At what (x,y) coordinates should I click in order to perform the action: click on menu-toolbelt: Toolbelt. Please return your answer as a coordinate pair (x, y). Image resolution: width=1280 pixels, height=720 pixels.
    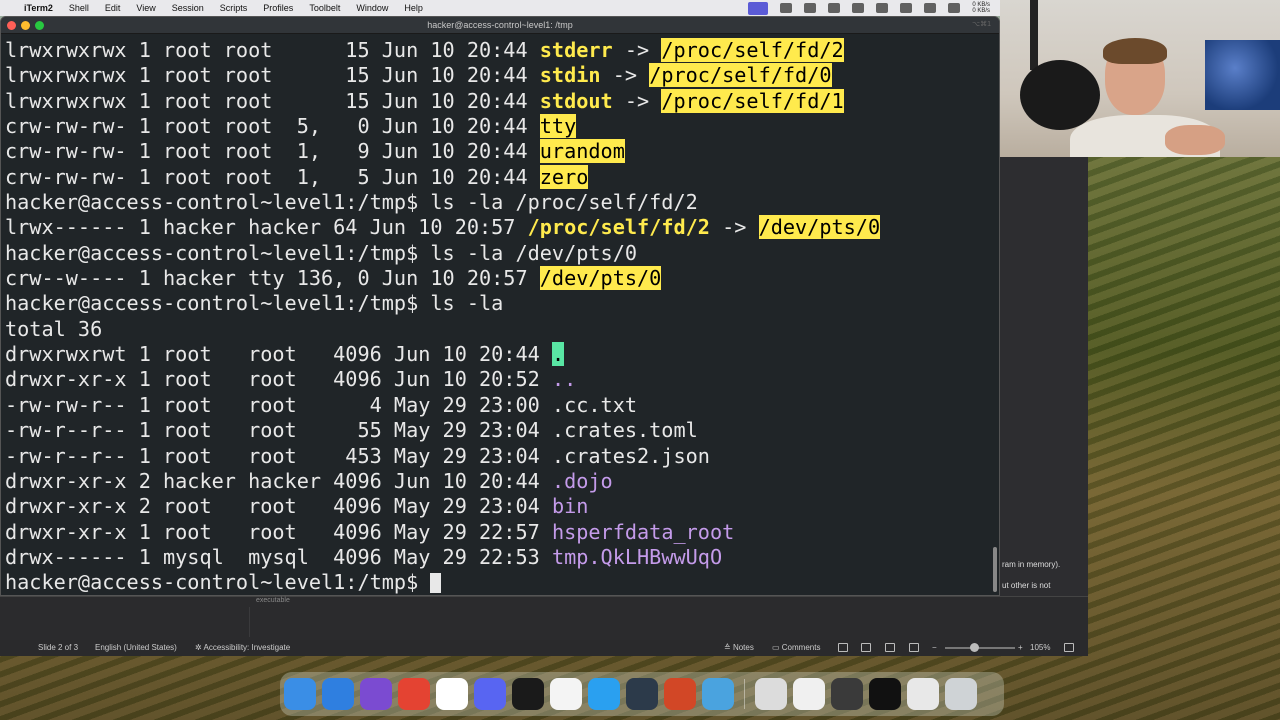
    Looking at the image, I should click on (324, 8).